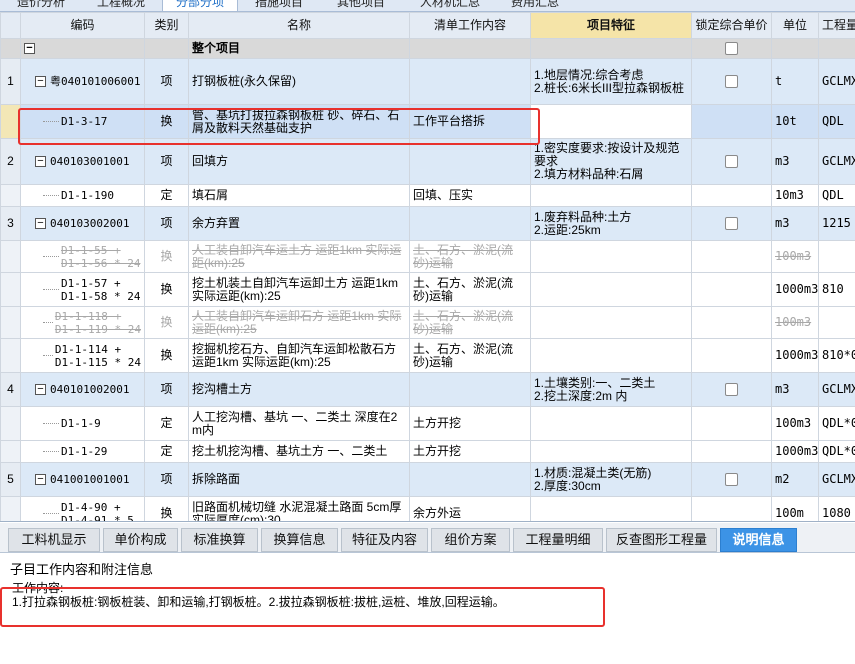 The height and width of the screenshot is (664, 855). I want to click on cell-feature: 1.土壤类别:一、二类土 2.挖土深度:2m 内, so click(611, 389).